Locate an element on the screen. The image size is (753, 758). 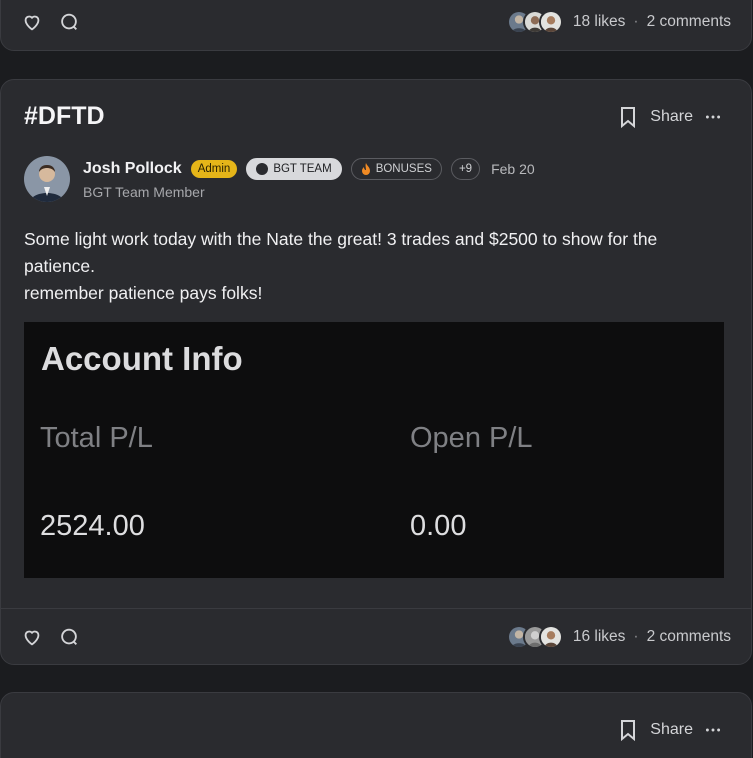
admin-badge: Admin is located at coordinates (214, 169).